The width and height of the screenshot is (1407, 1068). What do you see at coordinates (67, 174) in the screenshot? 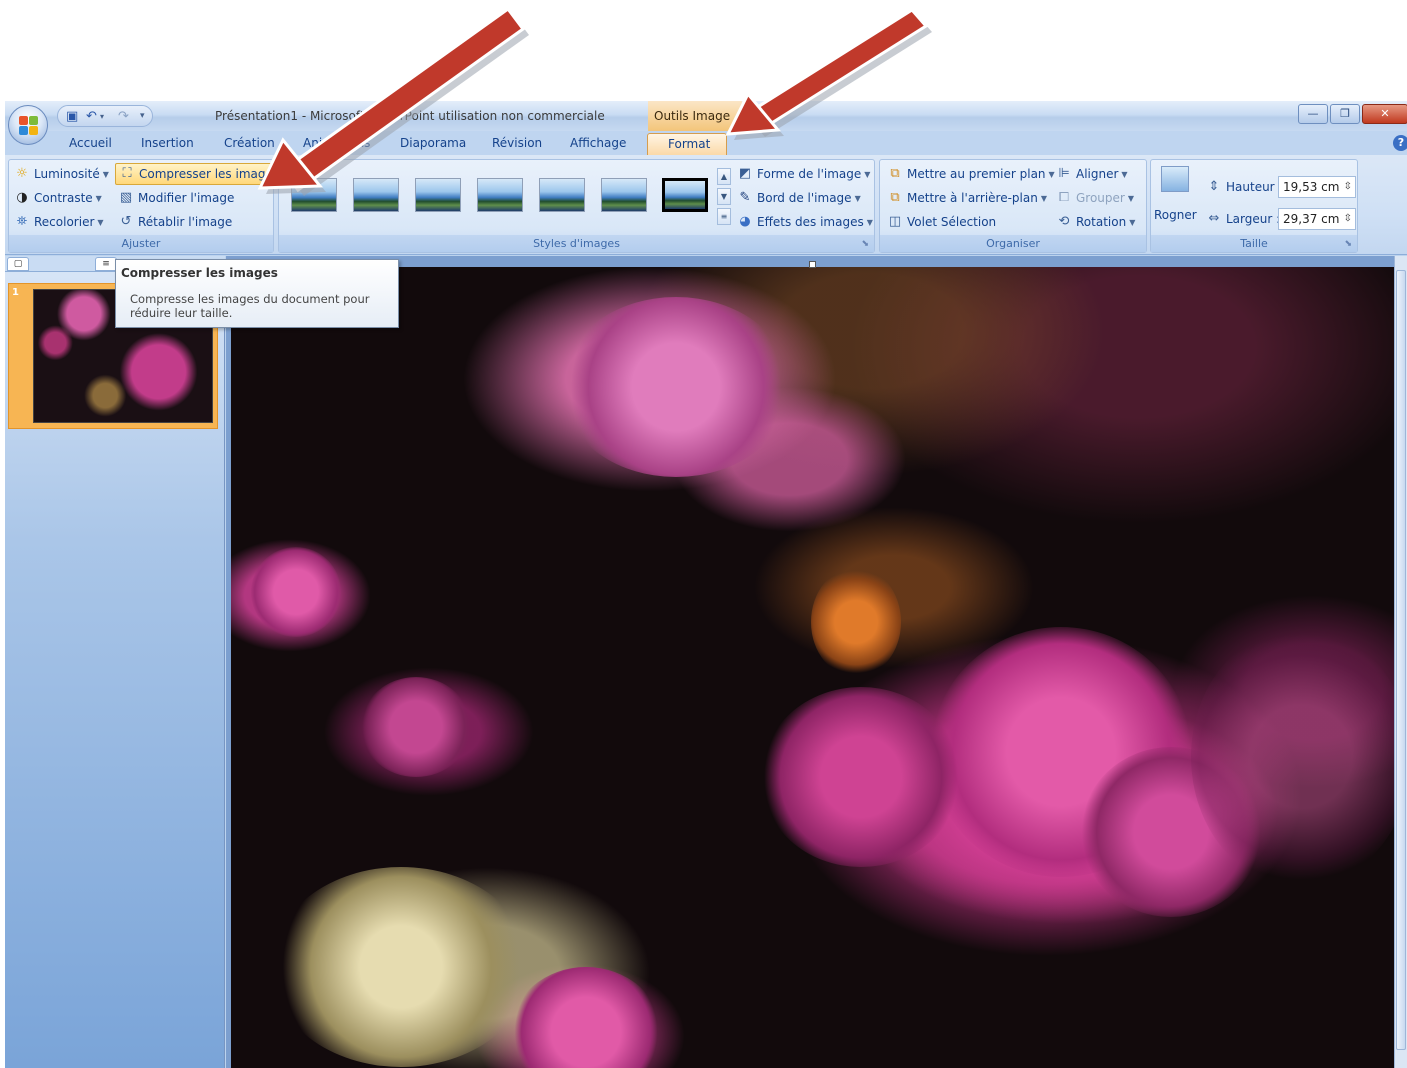
I see `luminosite-label: Luminosité` at bounding box center [67, 174].